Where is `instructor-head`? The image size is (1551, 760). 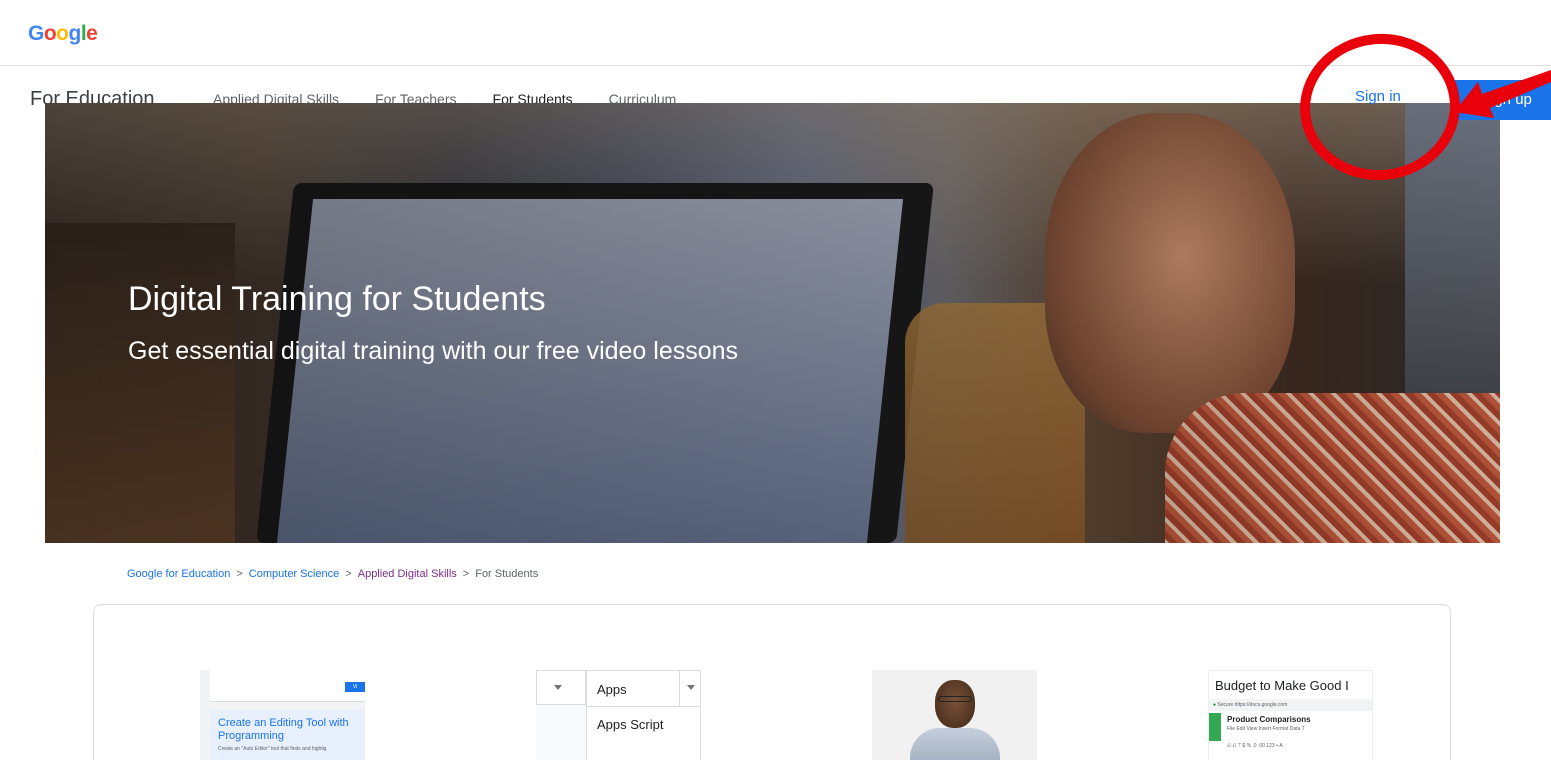 instructor-head is located at coordinates (955, 704).